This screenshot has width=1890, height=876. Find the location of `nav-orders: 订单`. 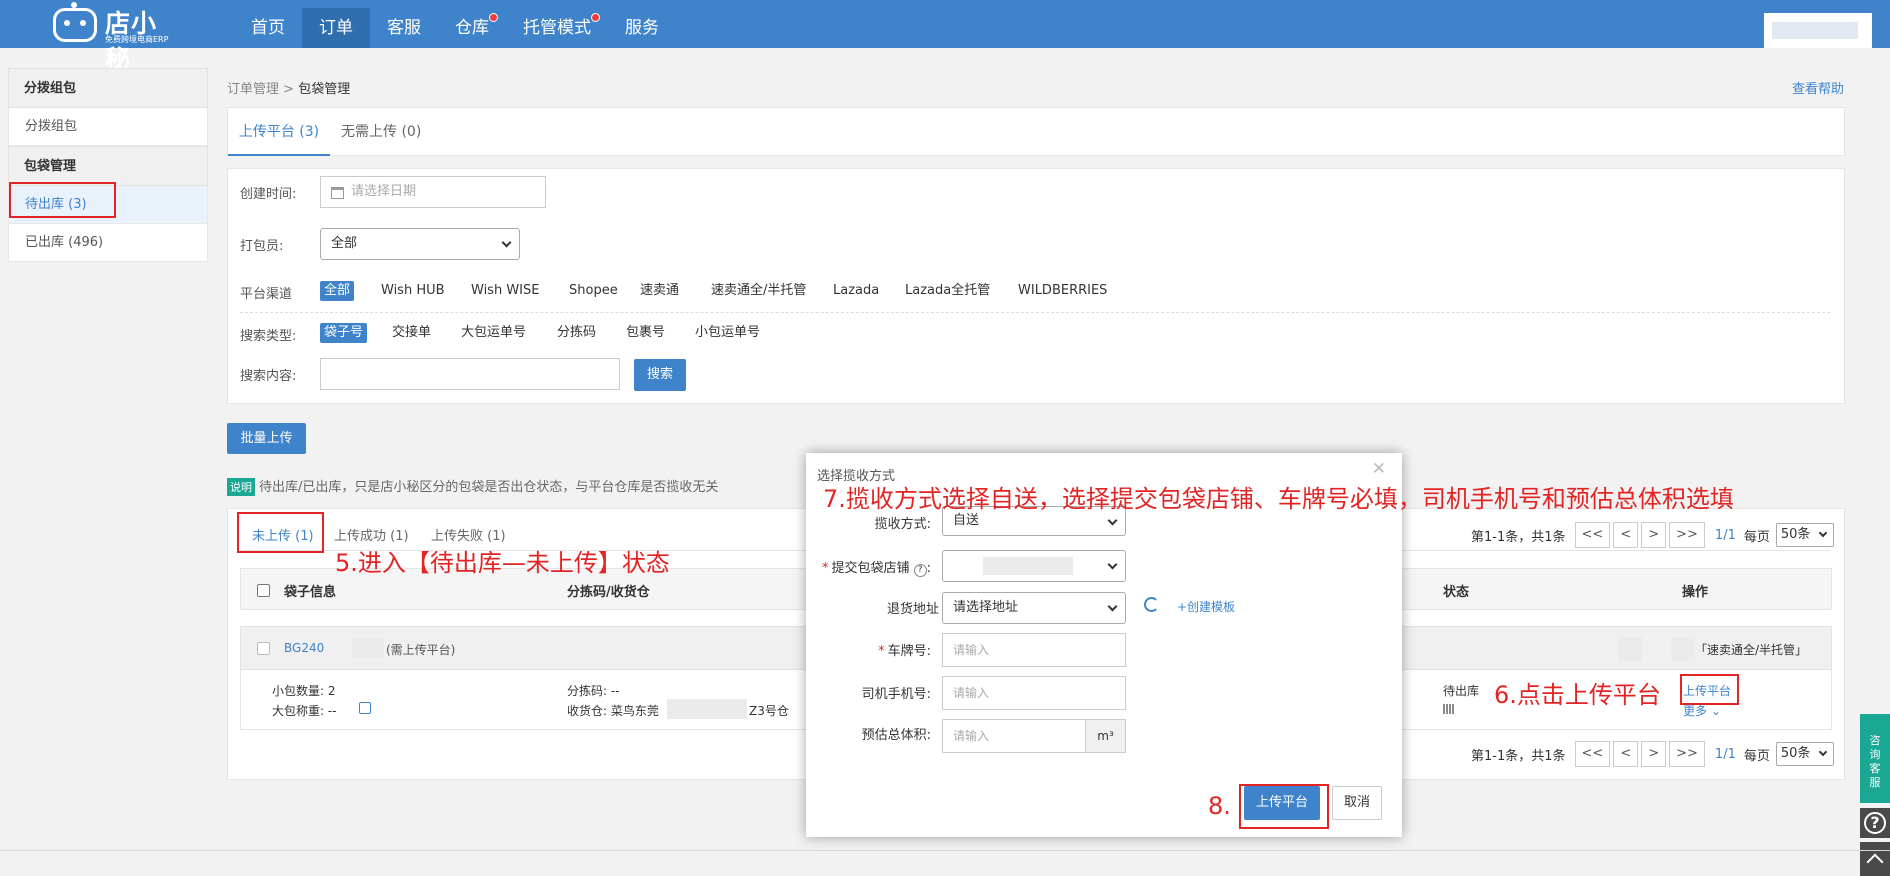

nav-orders: 订单 is located at coordinates (336, 28).